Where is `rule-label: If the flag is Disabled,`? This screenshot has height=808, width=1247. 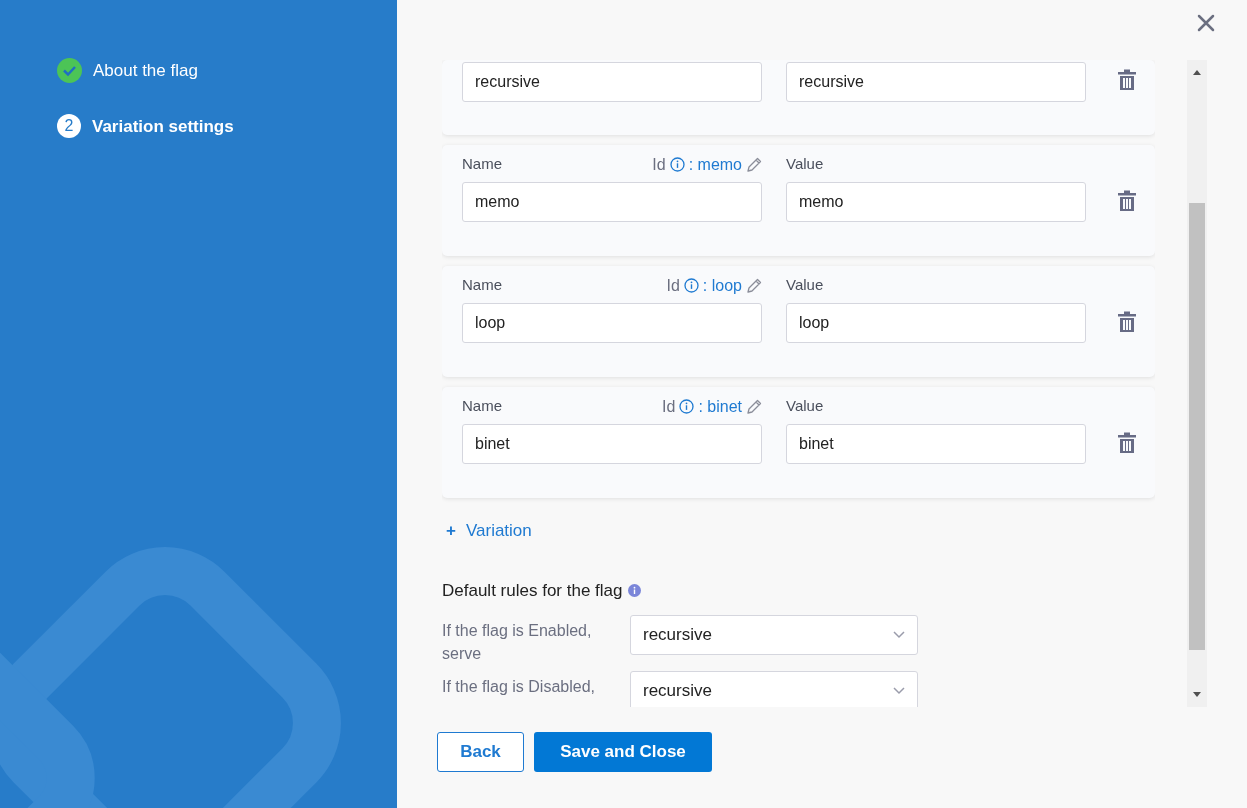 rule-label: If the flag is Disabled, is located at coordinates (519, 687).